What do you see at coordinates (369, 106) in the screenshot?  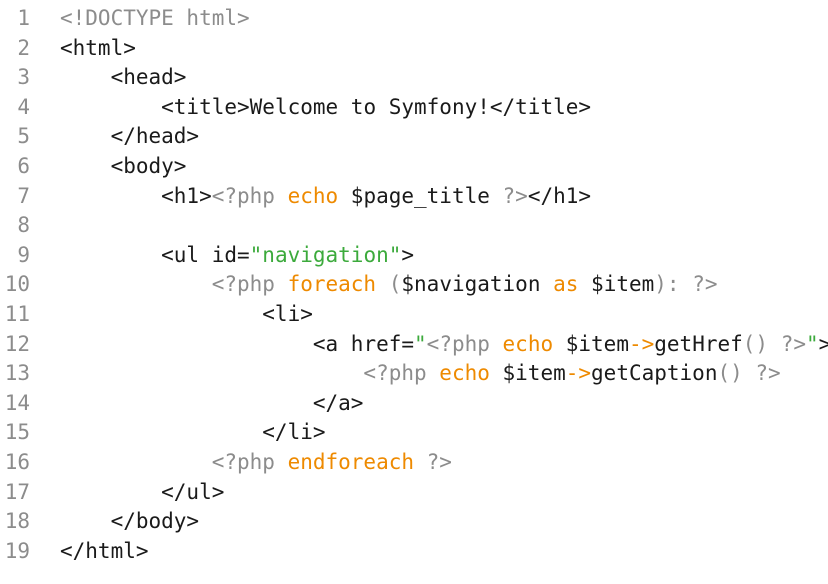 I see `code-token: Welcome to Symfony!` at bounding box center [369, 106].